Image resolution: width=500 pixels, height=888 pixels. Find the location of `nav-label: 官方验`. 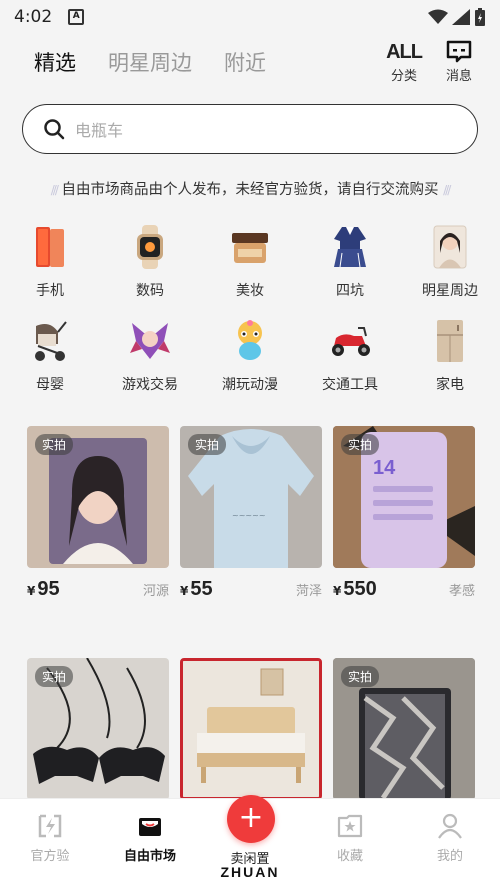

nav-label: 官方验 is located at coordinates (50, 856).